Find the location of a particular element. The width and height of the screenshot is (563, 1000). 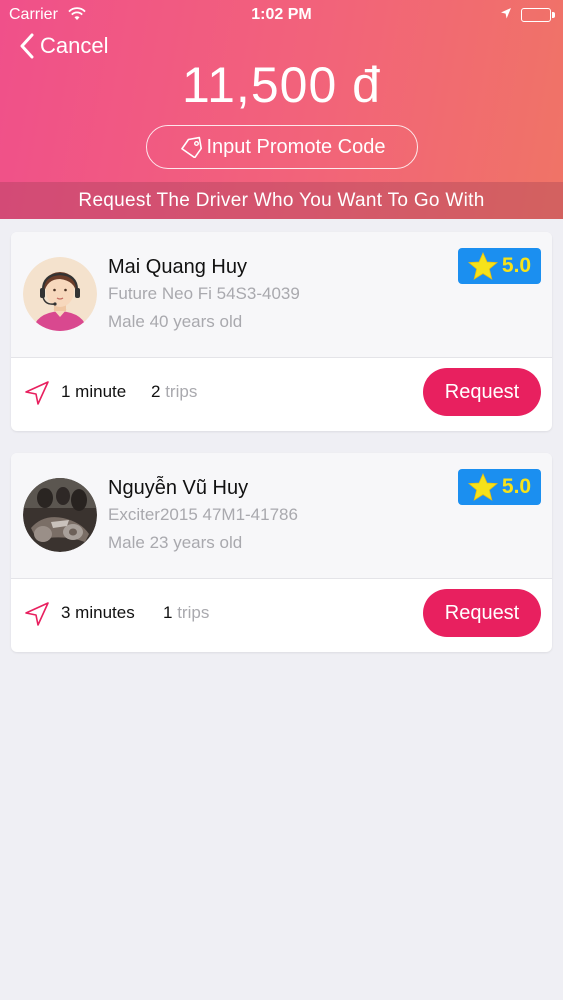

driver-vehicle: Future Neo Fi 54S3-4039 is located at coordinates (204, 293).